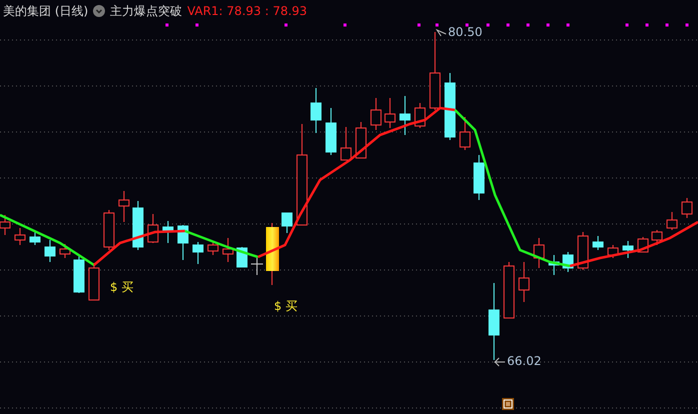 The width and height of the screenshot is (698, 414). I want to click on square-icon, so click(508, 404).